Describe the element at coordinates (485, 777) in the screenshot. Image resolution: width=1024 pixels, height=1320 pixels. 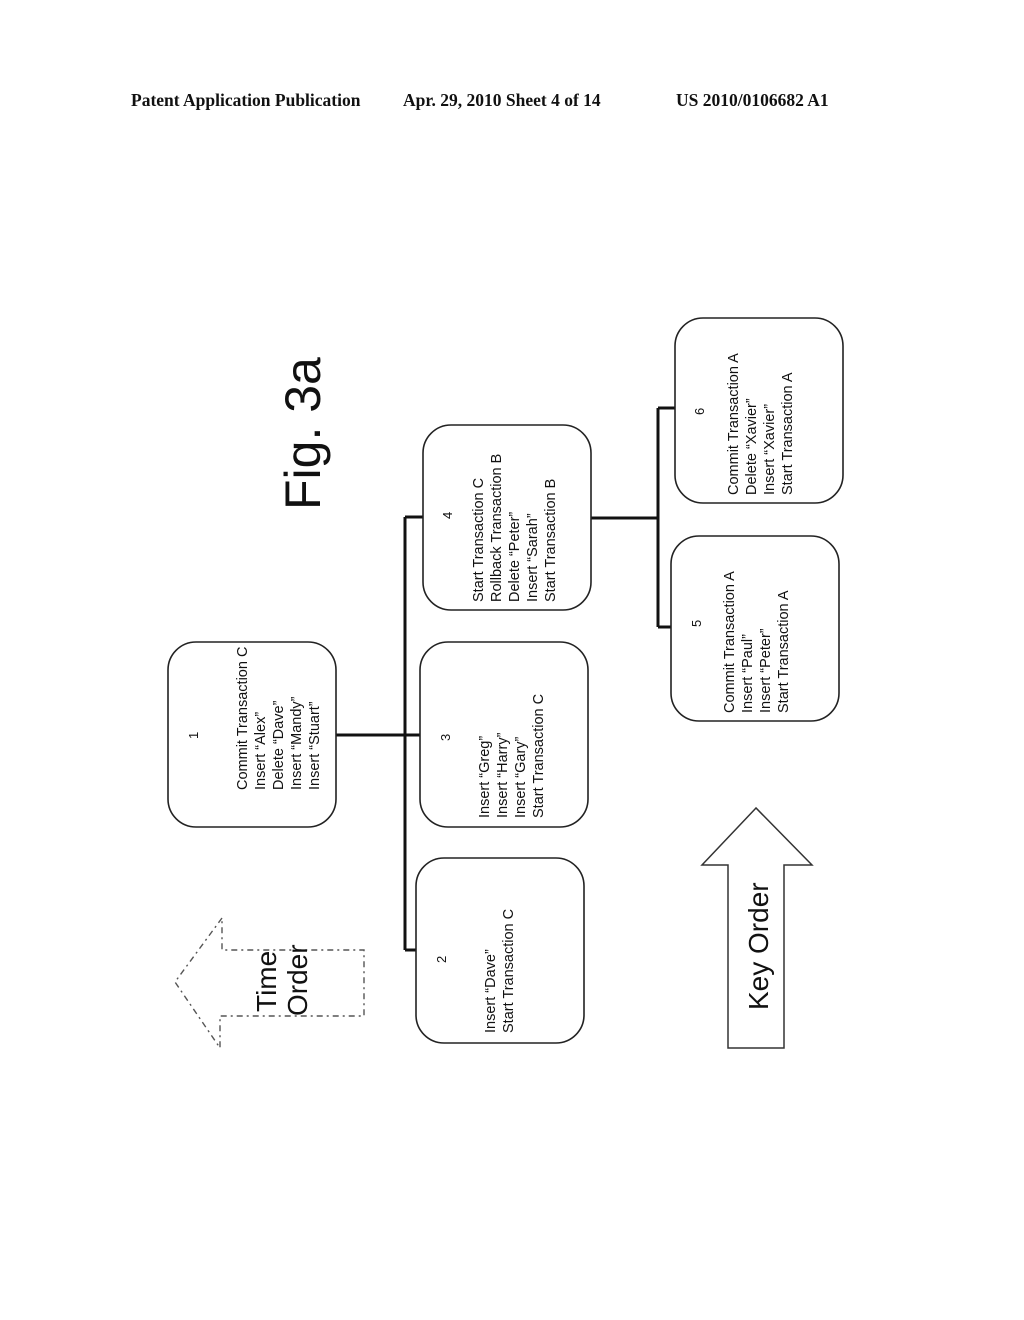
I see `node-line: Insert “Greg”` at that location.